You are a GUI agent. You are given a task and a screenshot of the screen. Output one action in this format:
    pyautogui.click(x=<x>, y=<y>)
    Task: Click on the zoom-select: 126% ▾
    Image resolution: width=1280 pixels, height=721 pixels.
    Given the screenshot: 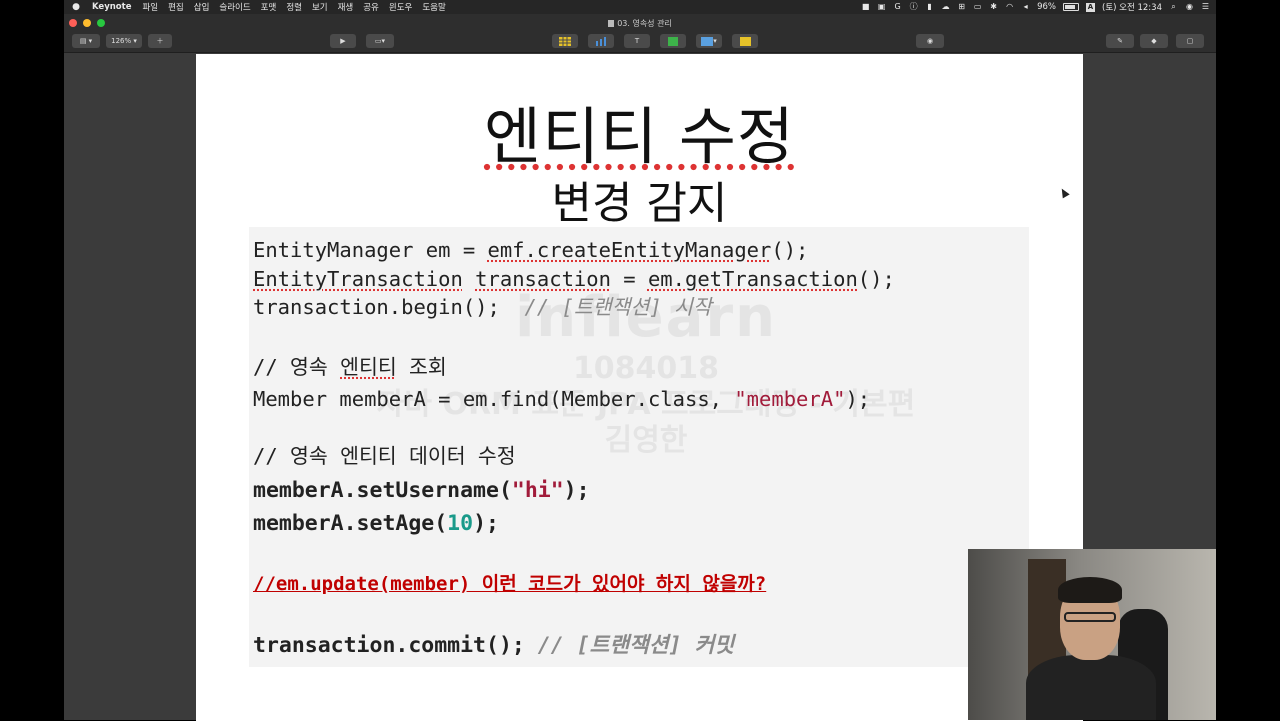 What is the action you would take?
    pyautogui.click(x=124, y=41)
    